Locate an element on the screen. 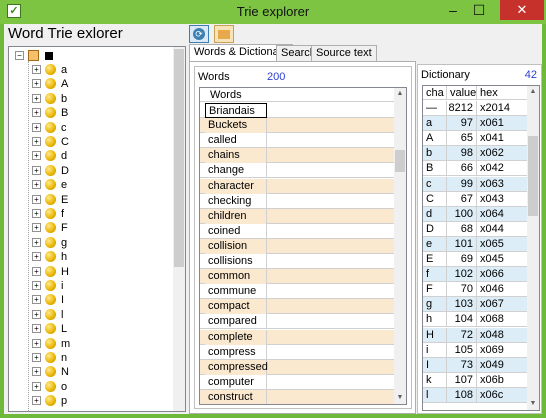 This screenshot has height=418, width=546. value-cell: 104 is located at coordinates (462, 320).